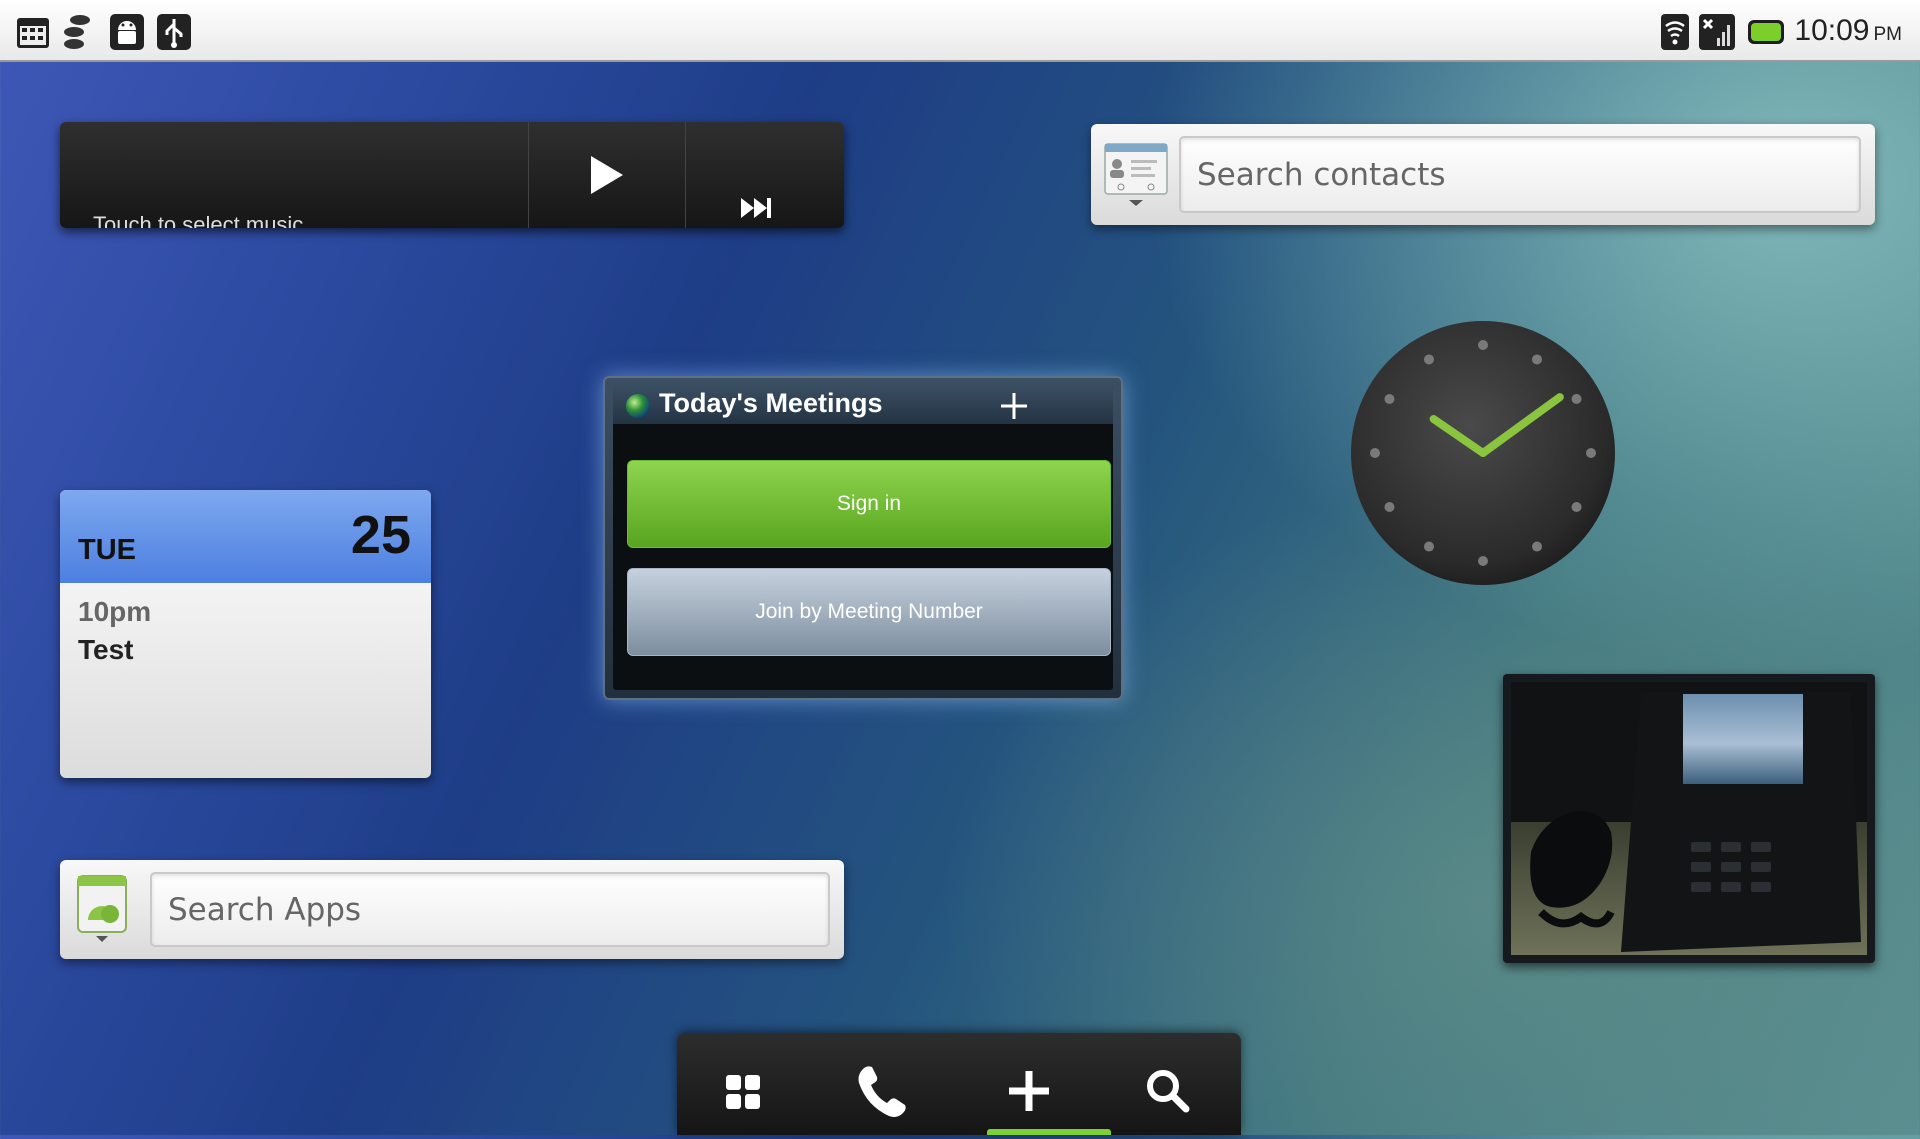 This screenshot has height=1139, width=1920. I want to click on add-icon, so click(1029, 1091).